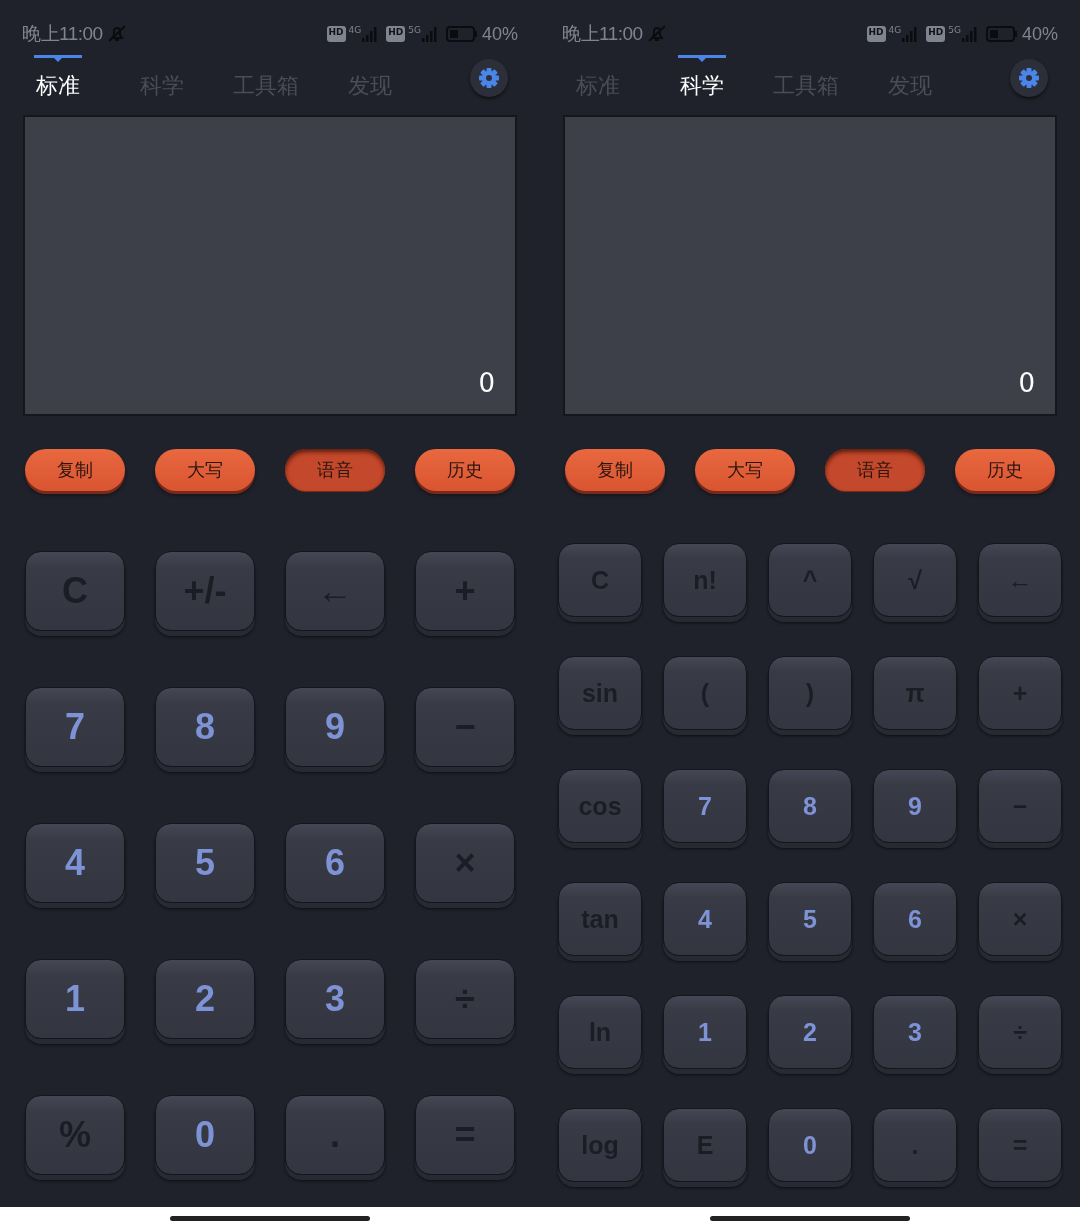 The width and height of the screenshot is (1080, 1230). Describe the element at coordinates (58, 78) in the screenshot. I see `tab: 标准` at that location.